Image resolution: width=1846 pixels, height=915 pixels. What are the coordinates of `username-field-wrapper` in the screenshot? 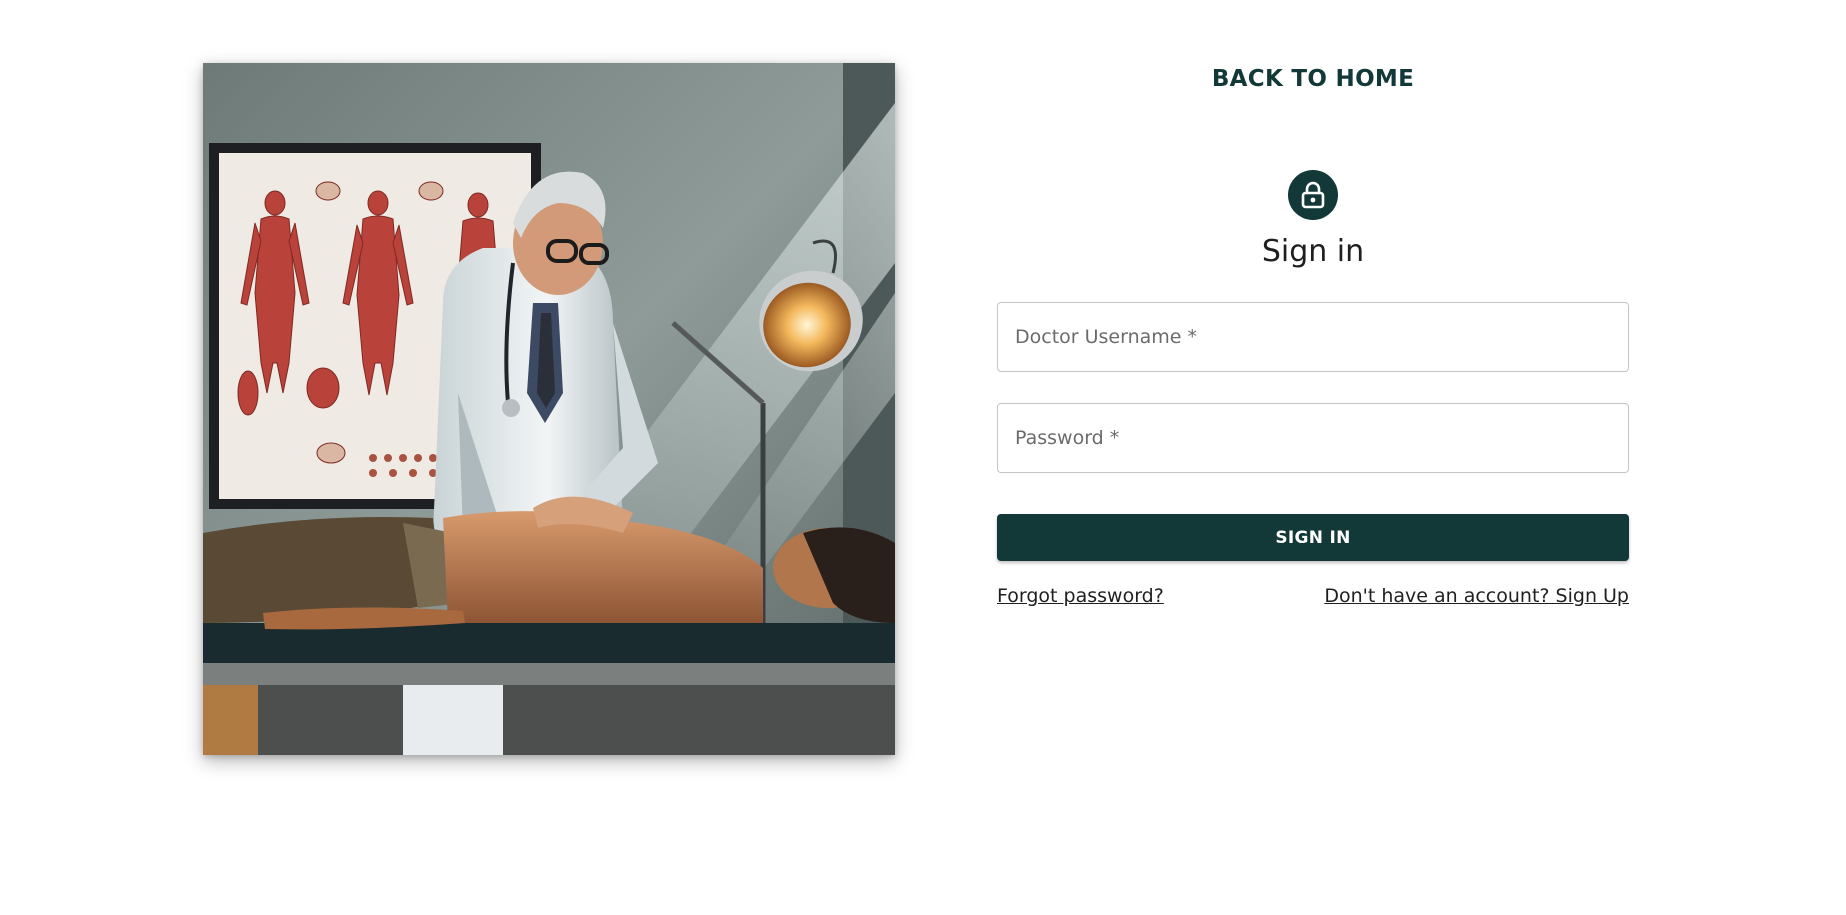 It's located at (1313, 337).